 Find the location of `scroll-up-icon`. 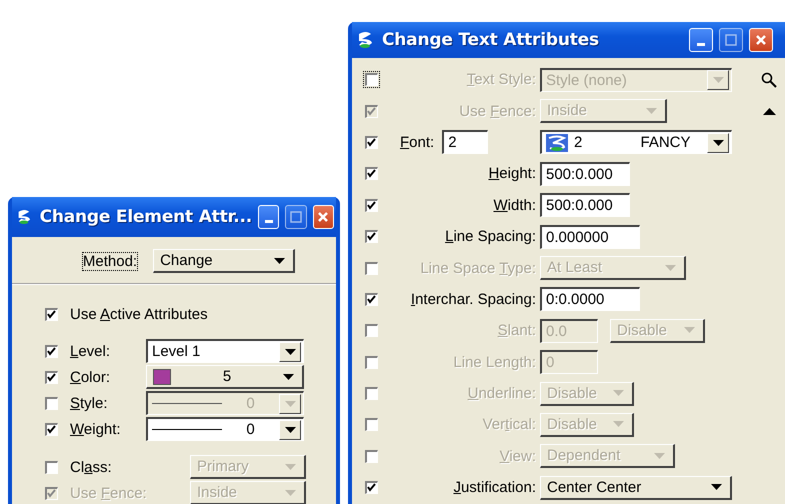

scroll-up-icon is located at coordinates (769, 111).